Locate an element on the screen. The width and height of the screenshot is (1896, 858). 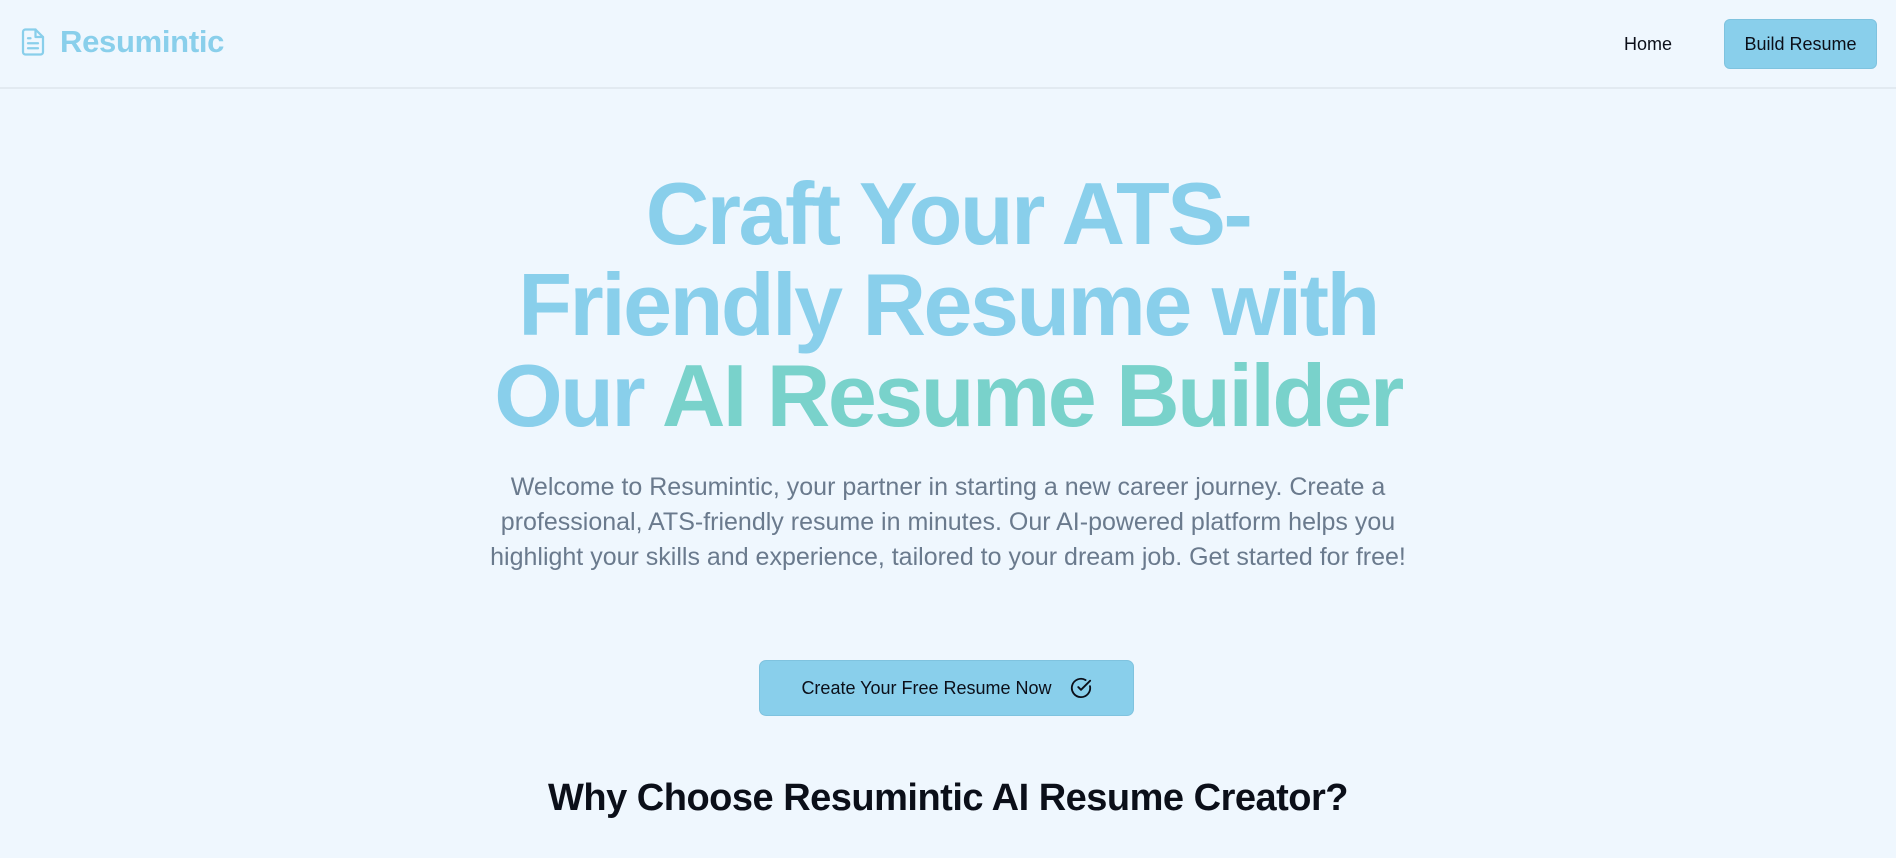
document-icon is located at coordinates (33, 42).